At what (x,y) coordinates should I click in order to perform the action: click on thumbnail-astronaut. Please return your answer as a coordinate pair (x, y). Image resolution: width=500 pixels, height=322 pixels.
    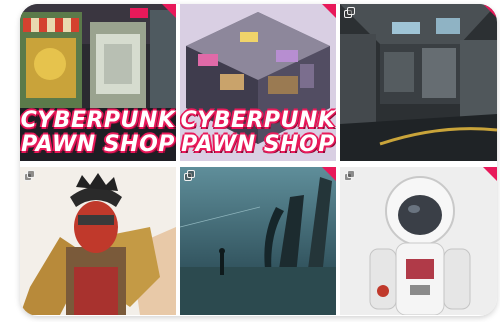
    Looking at the image, I should click on (418, 241).